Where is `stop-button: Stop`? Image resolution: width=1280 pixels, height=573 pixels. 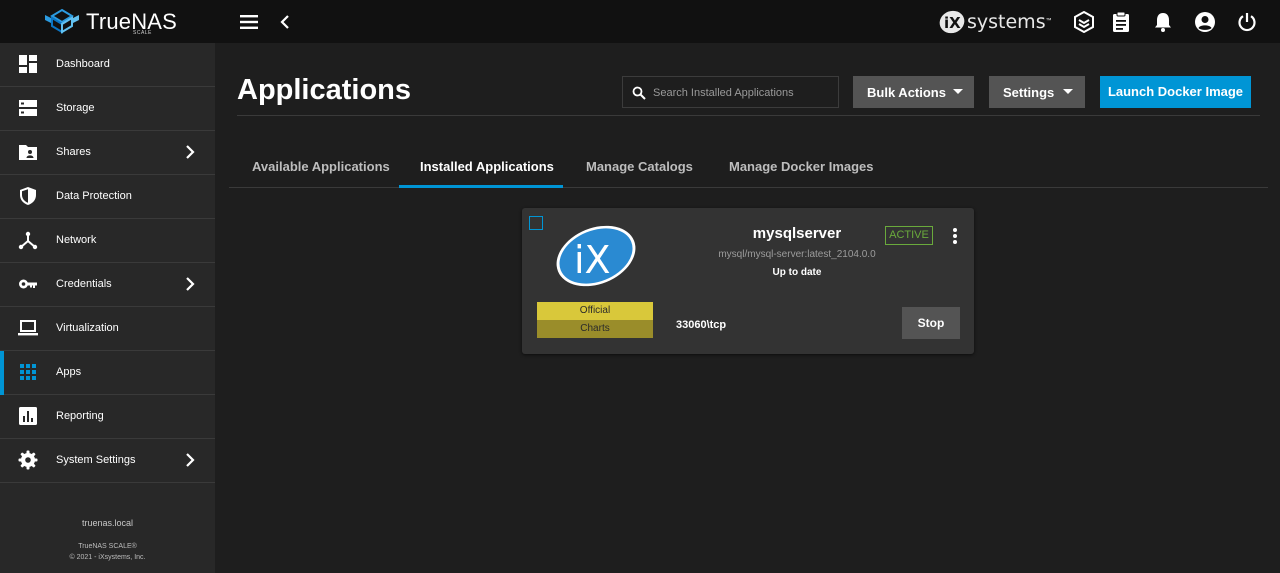
stop-button: Stop is located at coordinates (931, 323).